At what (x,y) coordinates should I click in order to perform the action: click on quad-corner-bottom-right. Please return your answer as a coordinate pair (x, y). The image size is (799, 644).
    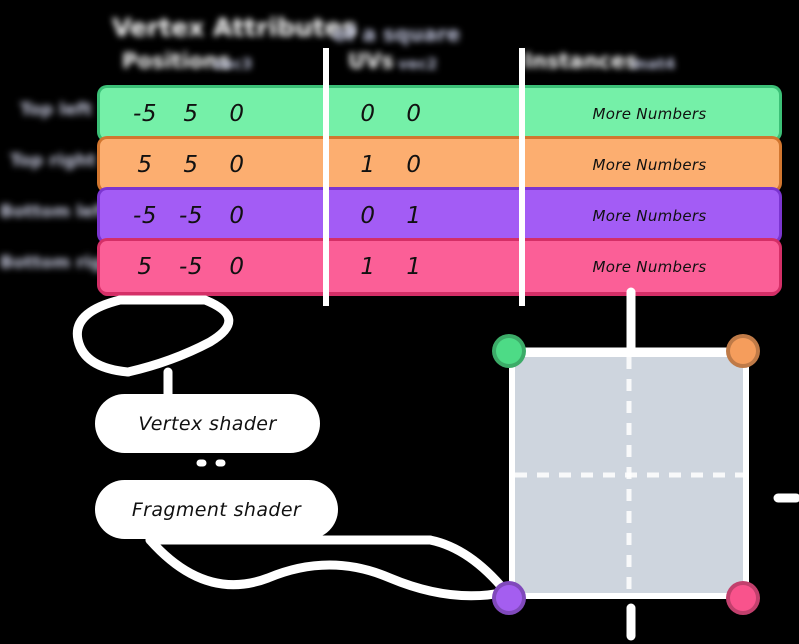
    Looking at the image, I should click on (743, 598).